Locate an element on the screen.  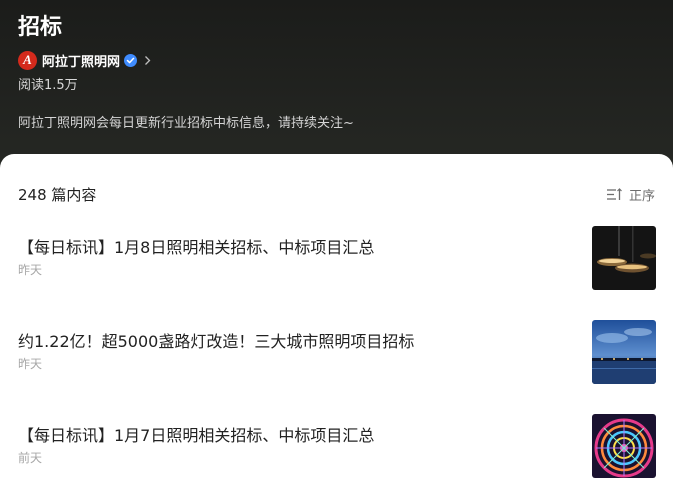
article-title: 【每日标讯】1月7日照明相关招标、中标项目汇总 is located at coordinates (196, 436).